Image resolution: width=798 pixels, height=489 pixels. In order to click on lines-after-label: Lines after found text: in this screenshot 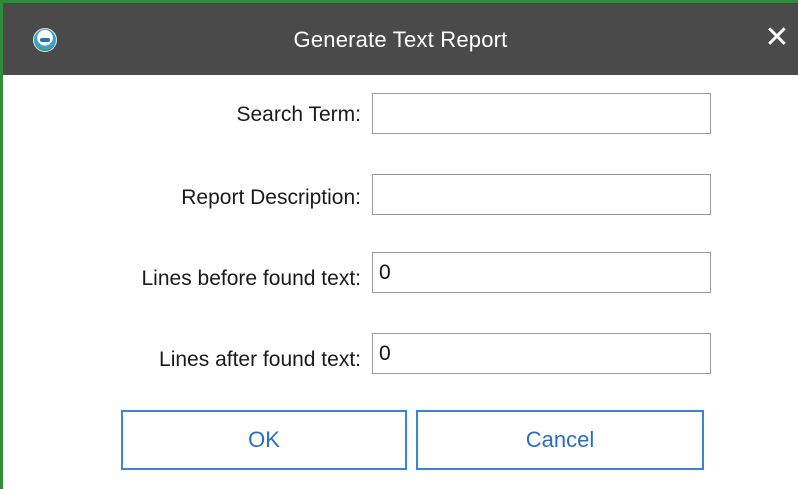, I will do `click(260, 359)`.